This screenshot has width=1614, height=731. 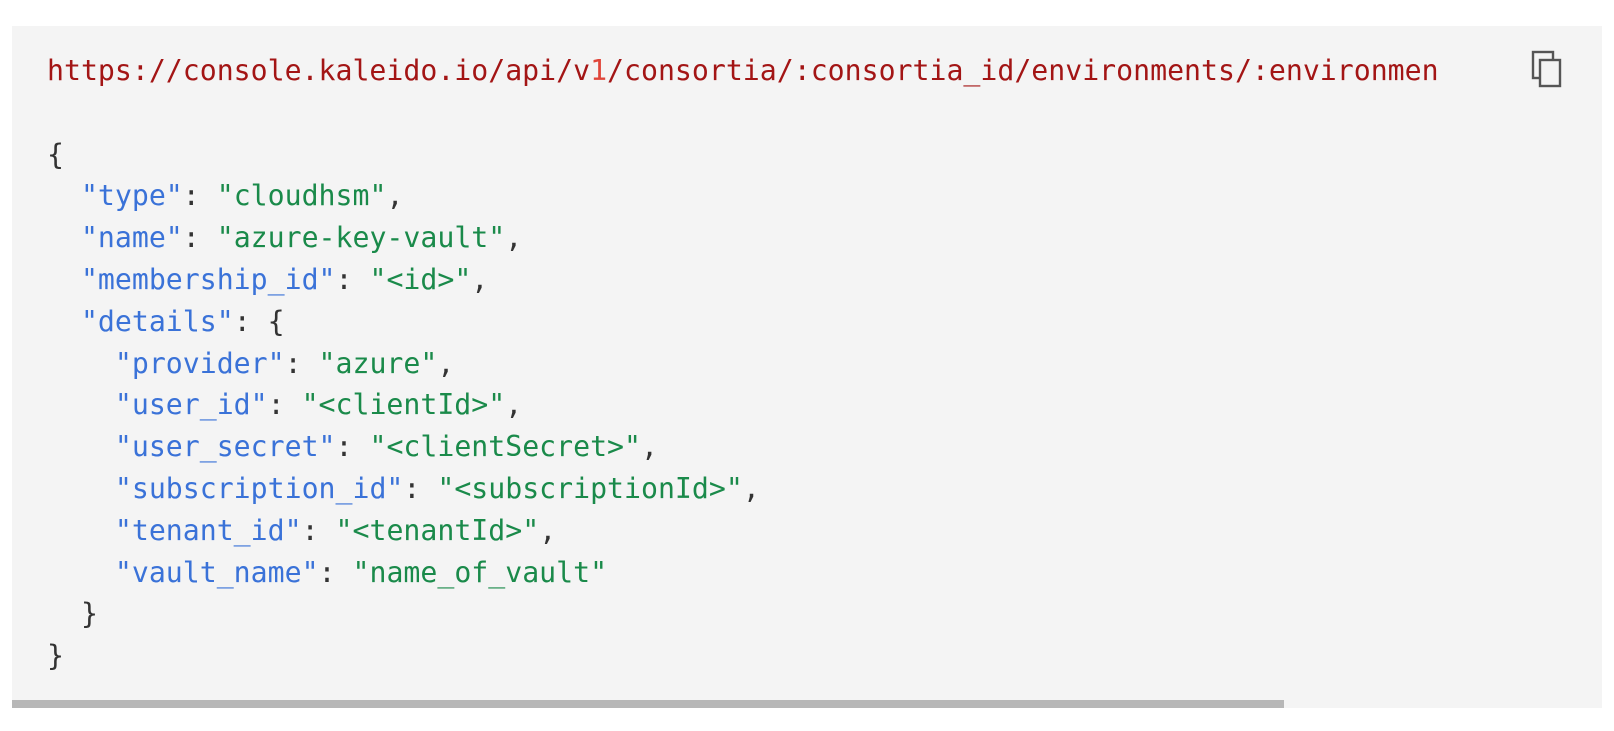 I want to click on json-value: "cloudhsm", so click(x=301, y=196).